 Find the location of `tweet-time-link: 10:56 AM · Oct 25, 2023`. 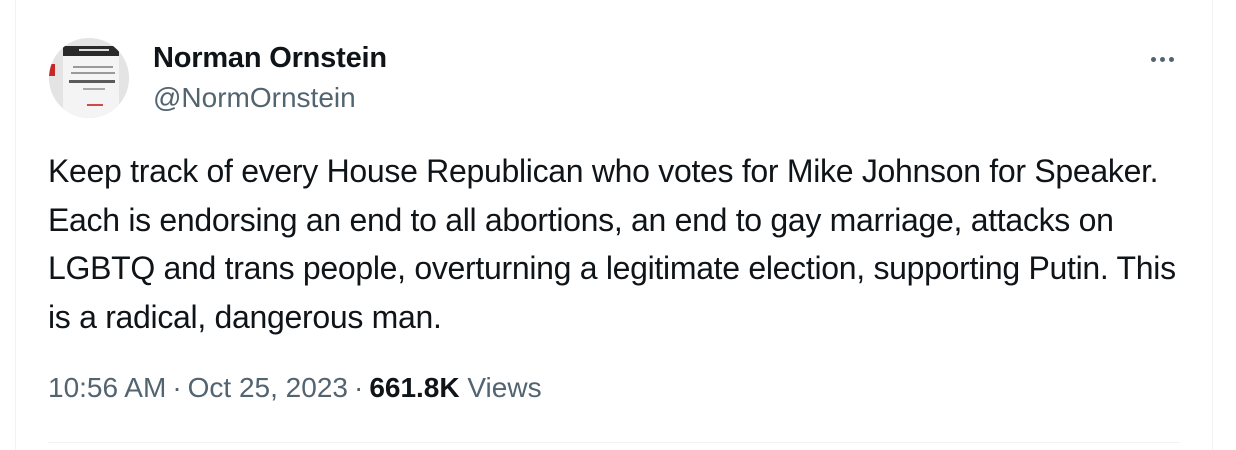

tweet-time-link: 10:56 AM · Oct 25, 2023 is located at coordinates (198, 387).